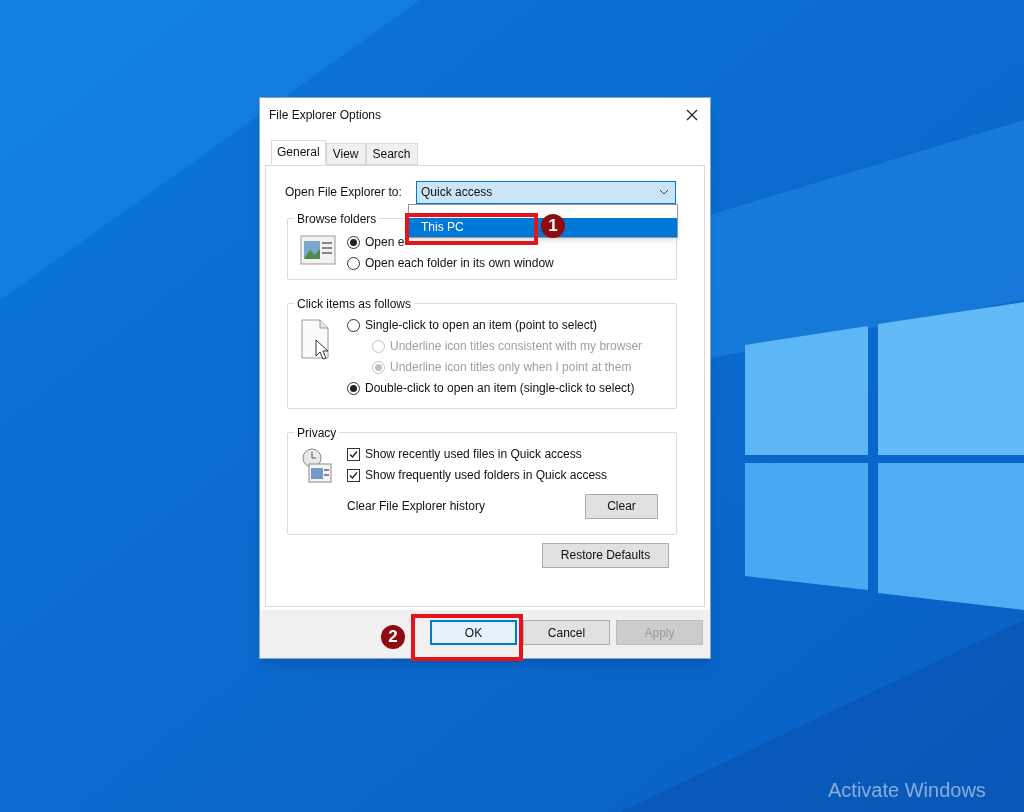 This screenshot has height=812, width=1024. What do you see at coordinates (481, 326) in the screenshot?
I see `option-label: Single-click to open an item (point to select)` at bounding box center [481, 326].